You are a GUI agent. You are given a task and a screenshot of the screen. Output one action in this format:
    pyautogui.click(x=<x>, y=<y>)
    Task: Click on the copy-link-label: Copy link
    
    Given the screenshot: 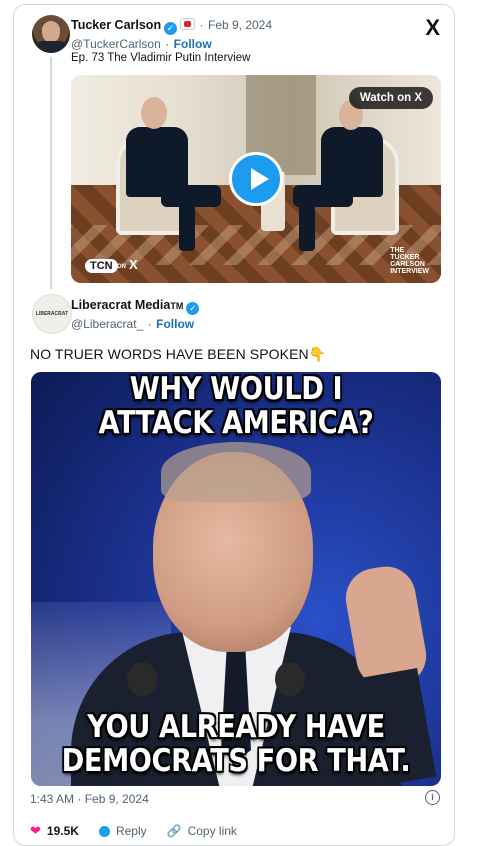 What is the action you would take?
    pyautogui.click(x=212, y=831)
    